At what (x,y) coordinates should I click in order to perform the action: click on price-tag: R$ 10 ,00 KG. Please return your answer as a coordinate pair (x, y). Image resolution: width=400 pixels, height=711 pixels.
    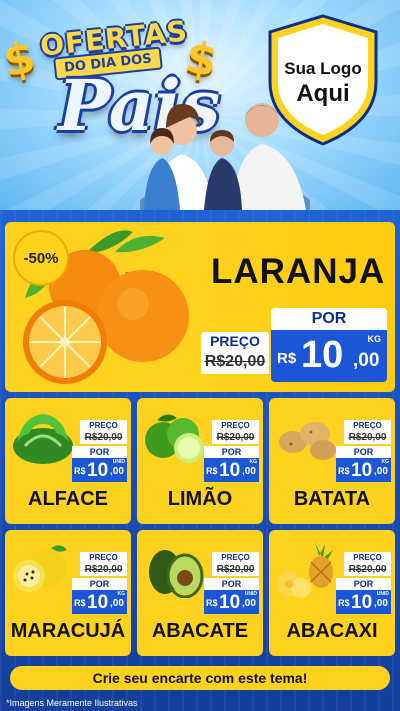
    Looking at the image, I should click on (329, 356).